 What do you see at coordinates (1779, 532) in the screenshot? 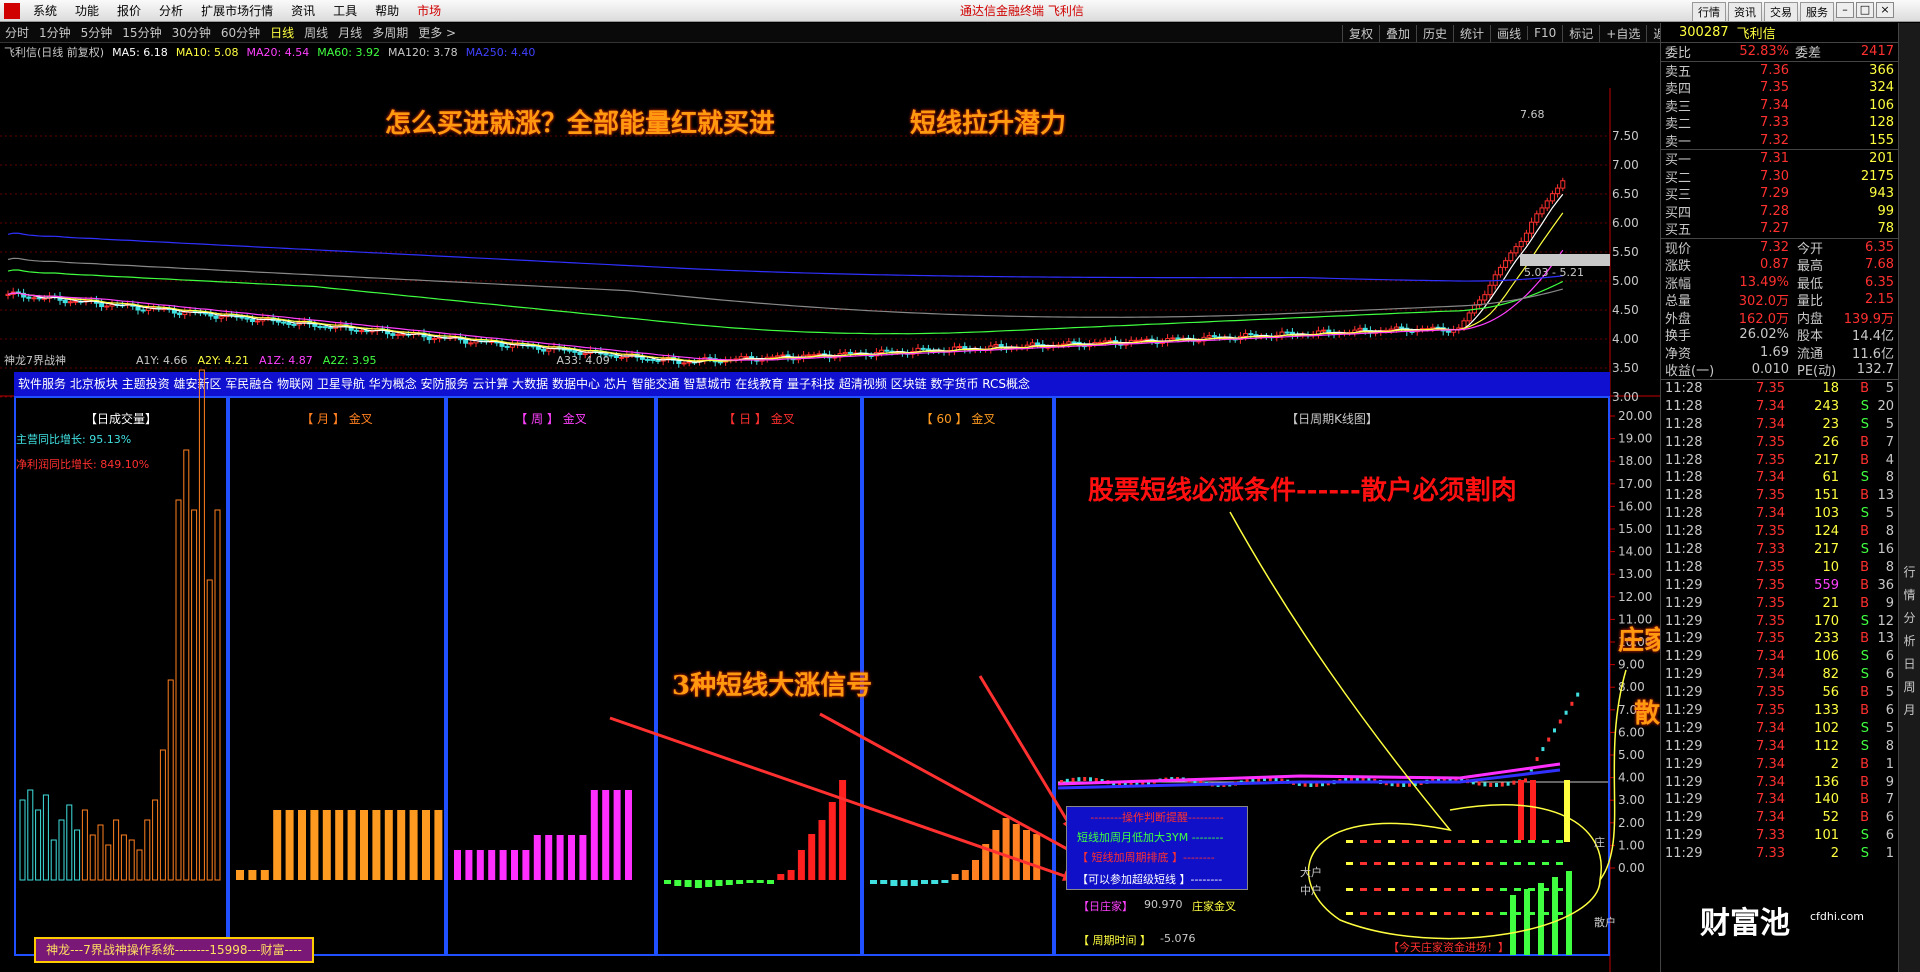
I see `tick-row: 11:28 7.35 124 B 8` at bounding box center [1779, 532].